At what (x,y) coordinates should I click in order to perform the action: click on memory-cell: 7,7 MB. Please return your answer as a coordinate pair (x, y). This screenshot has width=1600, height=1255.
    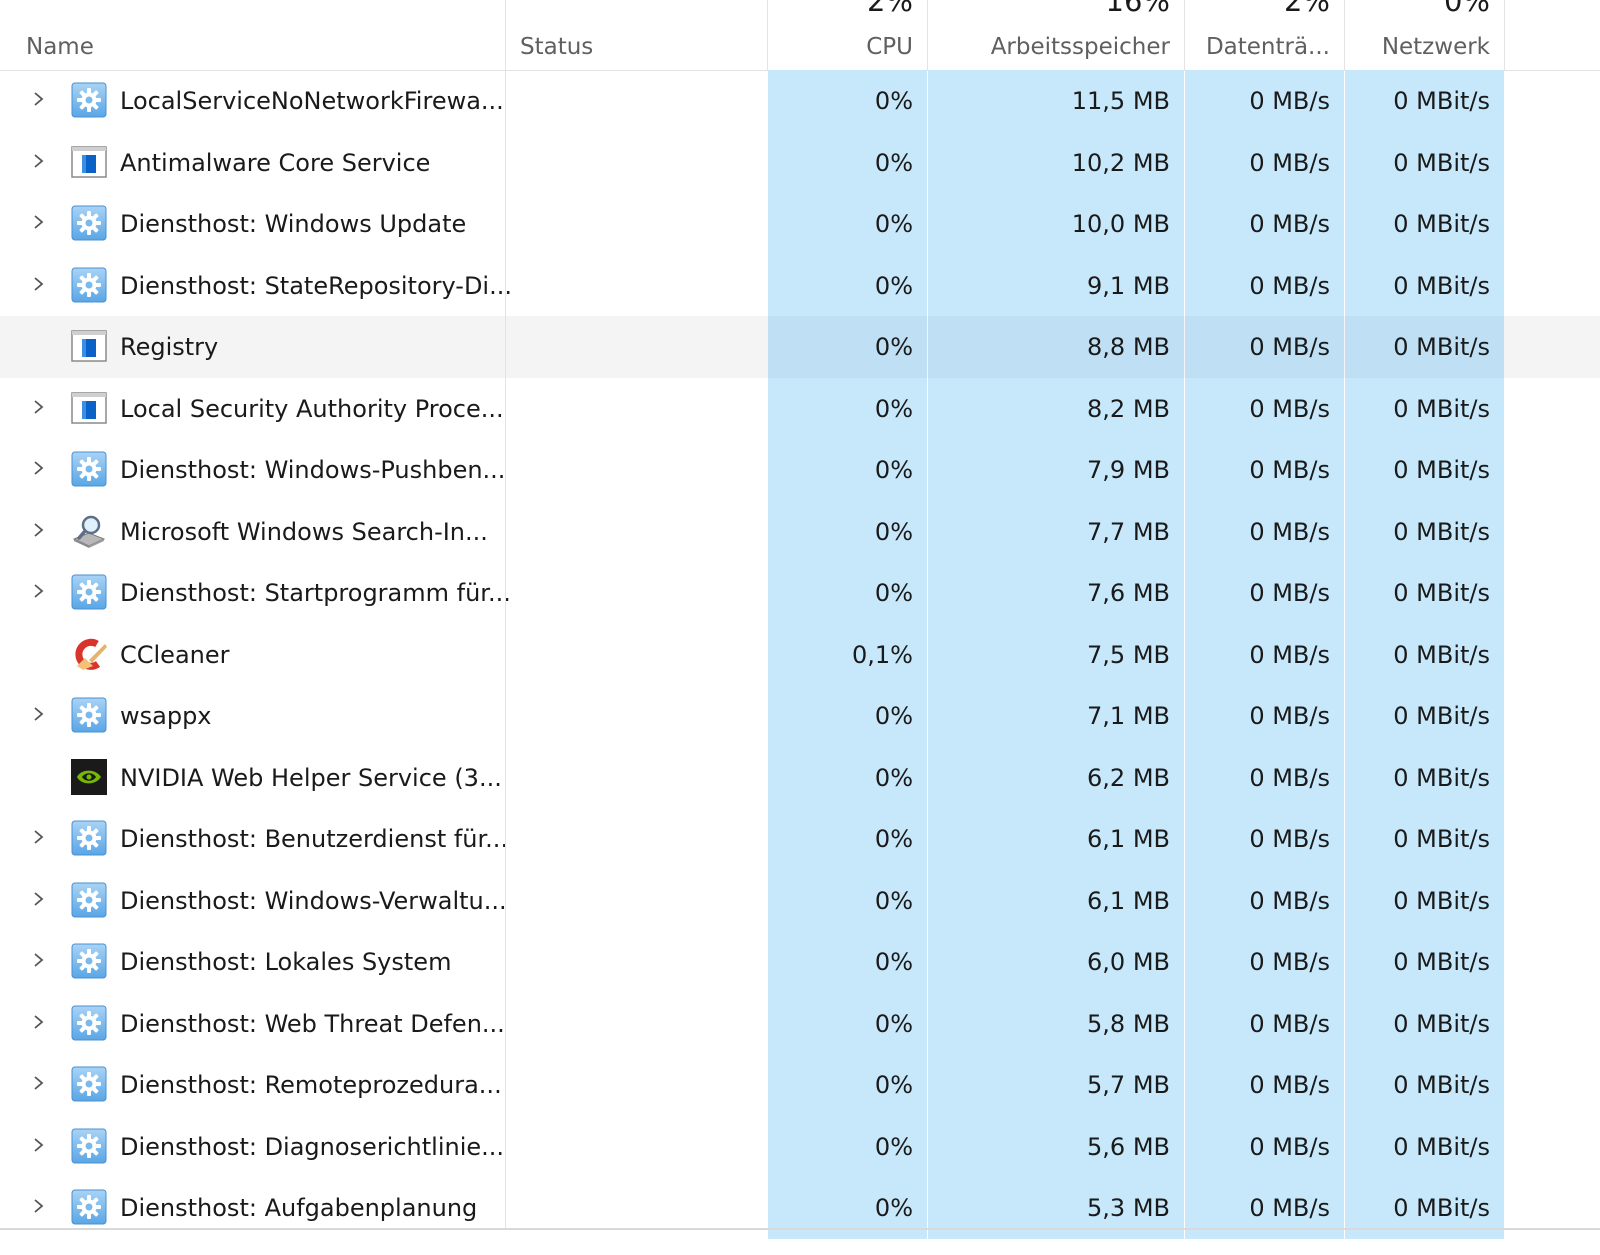
    Looking at the image, I should click on (1056, 531).